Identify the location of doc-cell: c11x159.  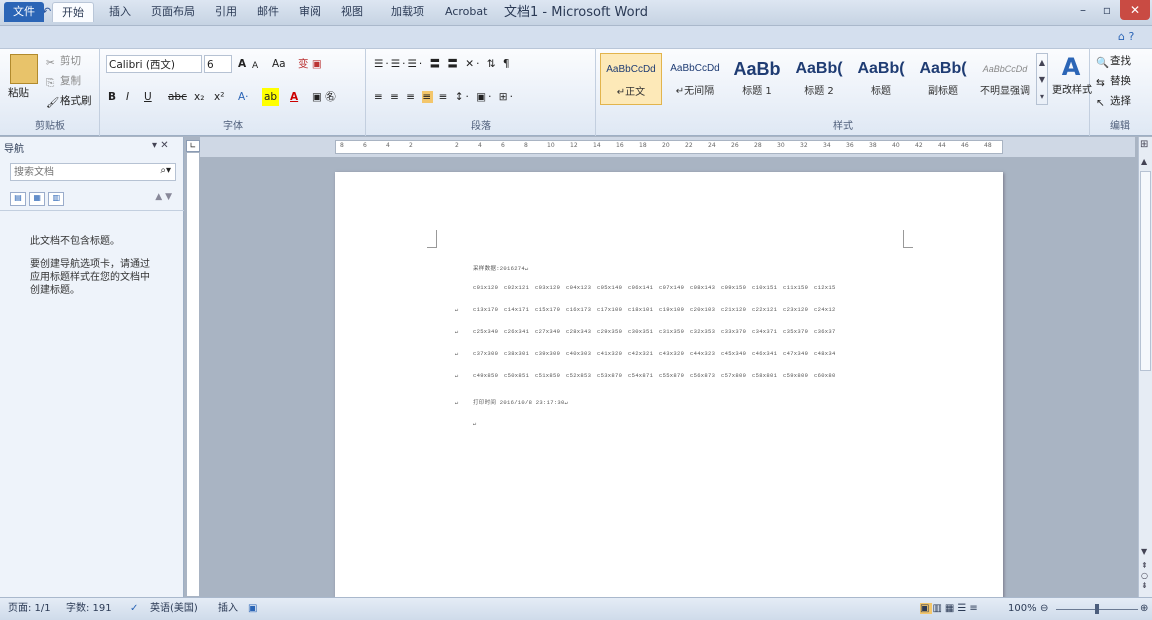
(796, 287).